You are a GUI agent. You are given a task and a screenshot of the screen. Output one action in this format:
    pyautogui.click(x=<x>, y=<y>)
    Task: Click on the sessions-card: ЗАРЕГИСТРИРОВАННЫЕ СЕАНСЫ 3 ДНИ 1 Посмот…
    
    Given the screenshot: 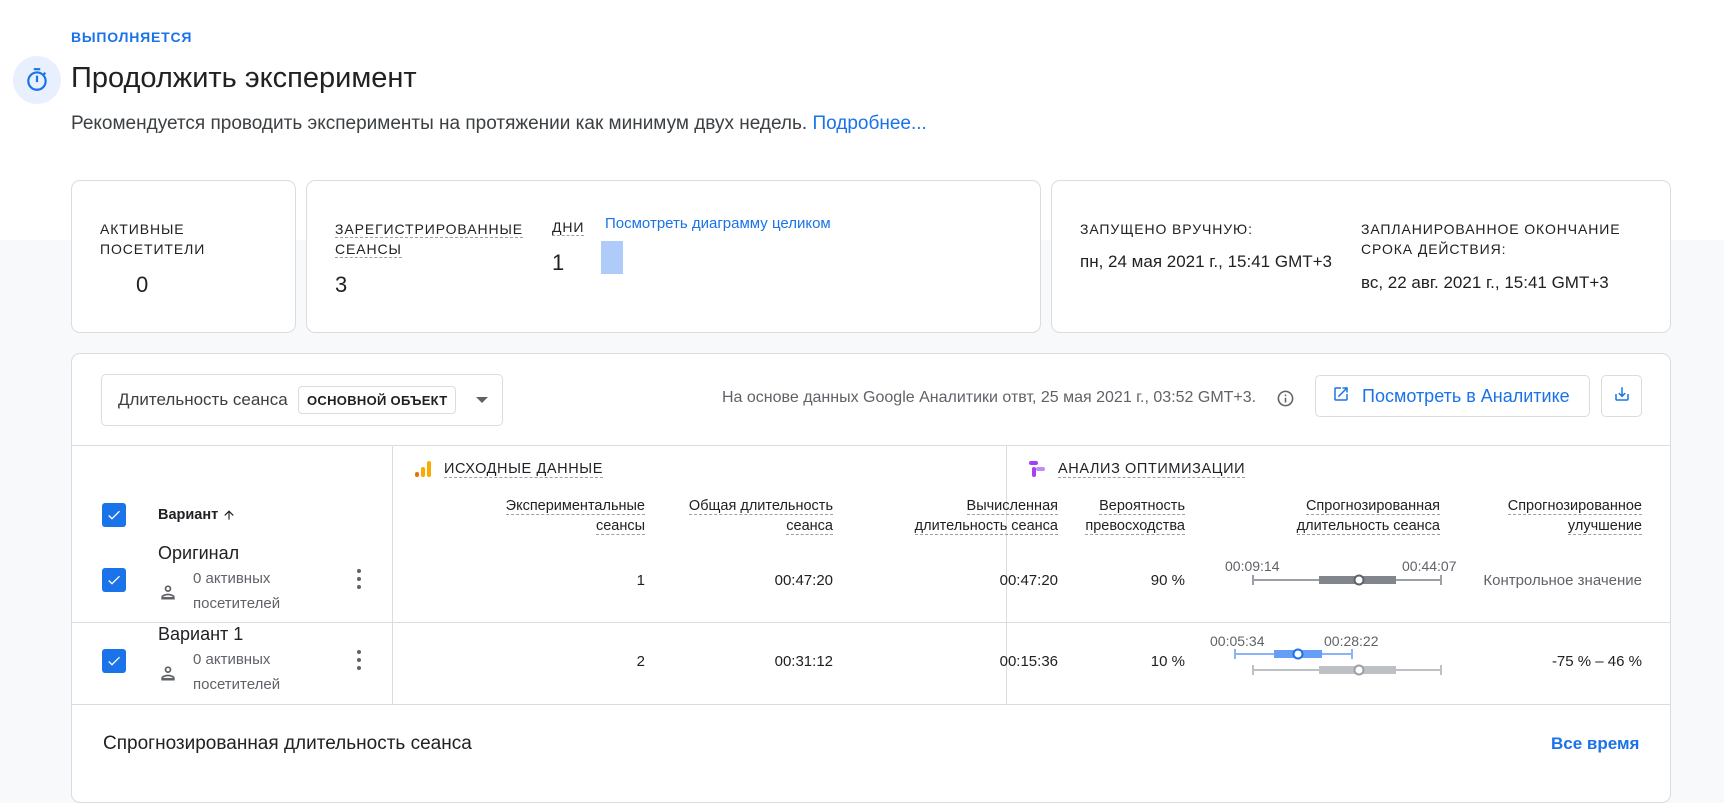 What is the action you would take?
    pyautogui.click(x=673, y=256)
    